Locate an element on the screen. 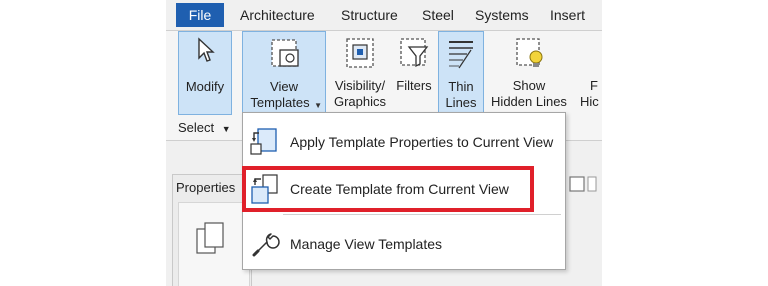 The height and width of the screenshot is (286, 768). filters-button: Filters is located at coordinates (414, 73).